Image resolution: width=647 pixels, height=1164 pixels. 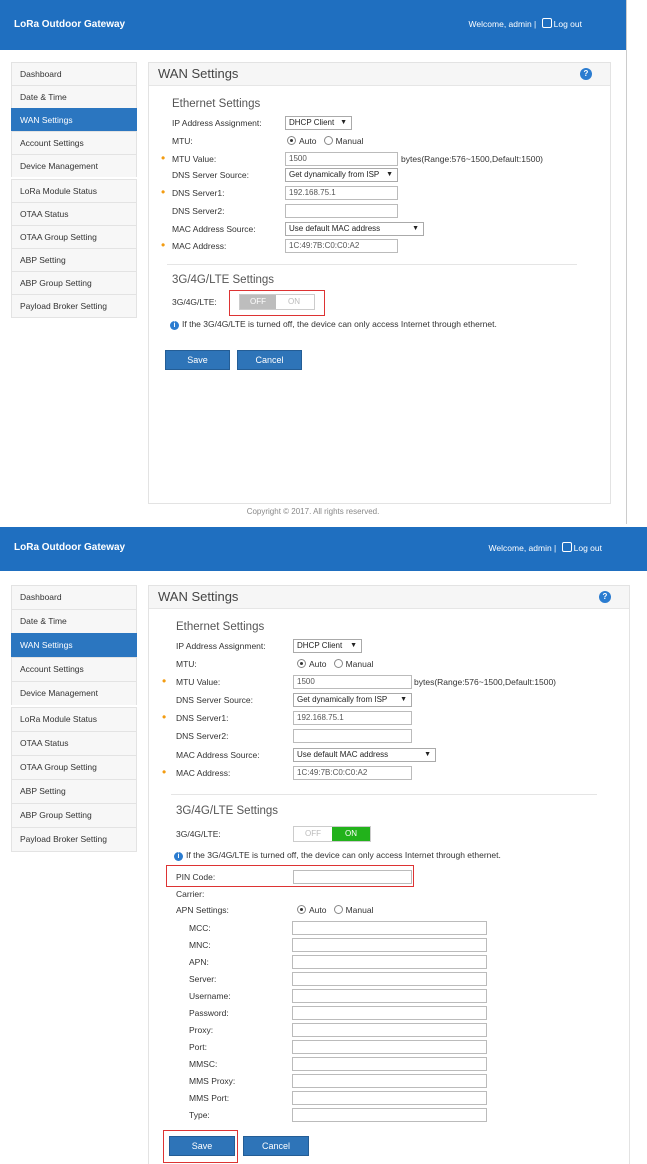 What do you see at coordinates (389, 1064) in the screenshot?
I see `apn-mmsc-input` at bounding box center [389, 1064].